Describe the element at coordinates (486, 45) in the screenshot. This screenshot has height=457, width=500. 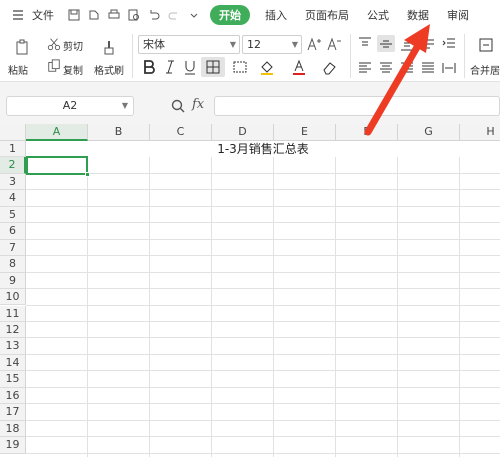
I see `merge-center-icon` at that location.